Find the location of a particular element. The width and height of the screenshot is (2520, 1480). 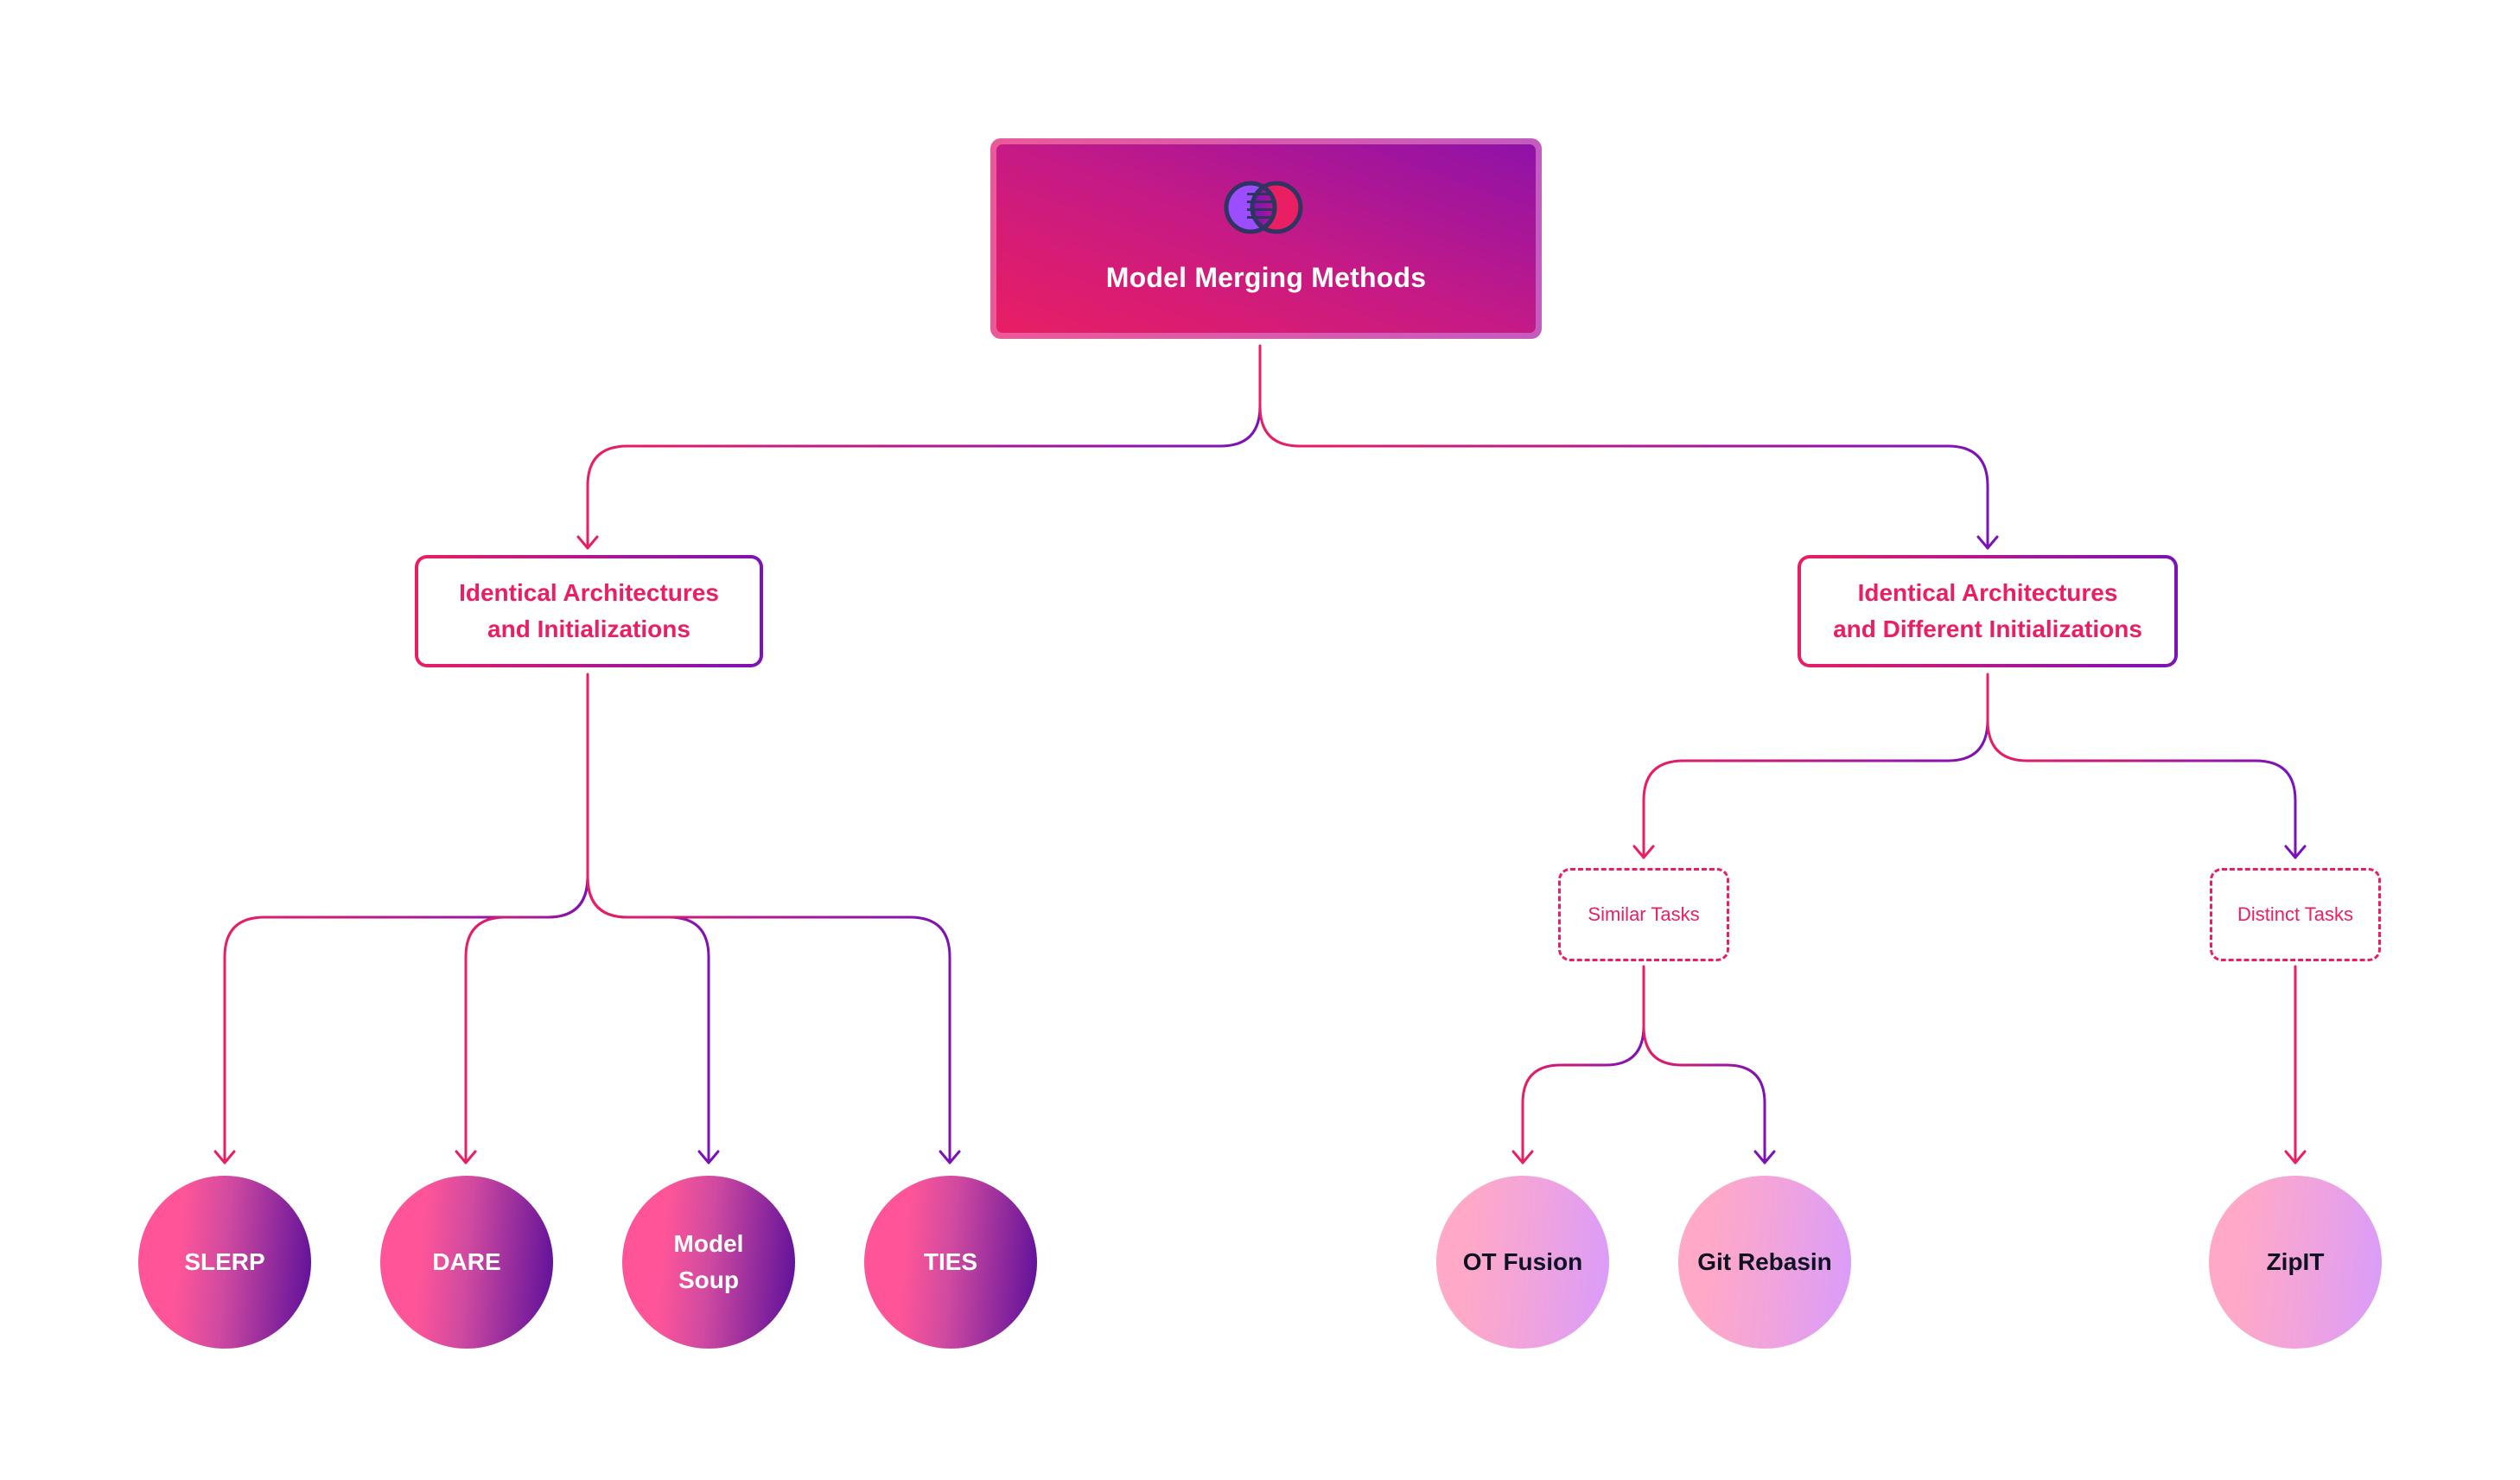

method-label: Git Rebasin is located at coordinates (1765, 1261).